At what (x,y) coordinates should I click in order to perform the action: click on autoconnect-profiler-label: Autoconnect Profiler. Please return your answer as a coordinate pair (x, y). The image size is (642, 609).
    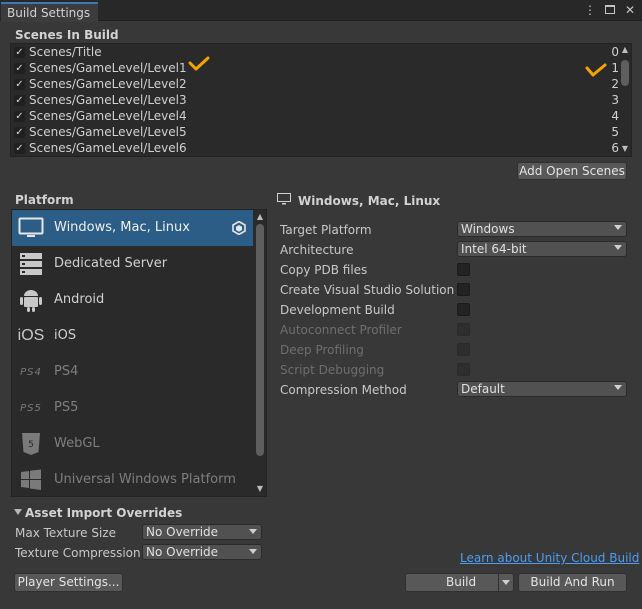
    Looking at the image, I should click on (341, 330).